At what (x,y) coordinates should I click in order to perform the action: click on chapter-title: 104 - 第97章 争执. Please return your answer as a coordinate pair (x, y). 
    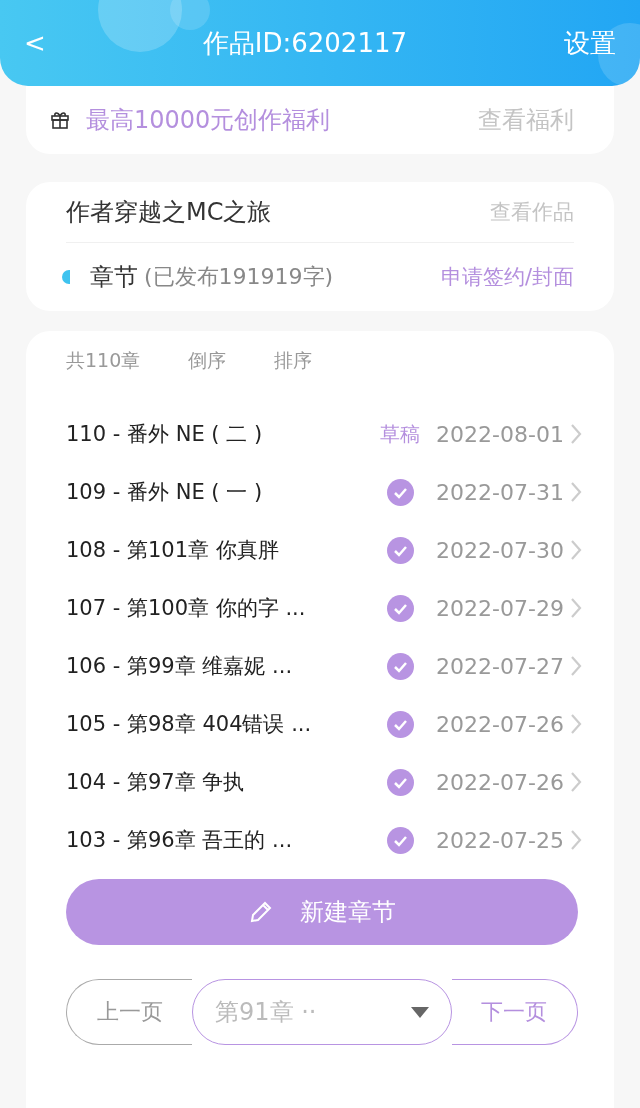
    Looking at the image, I should click on (218, 782).